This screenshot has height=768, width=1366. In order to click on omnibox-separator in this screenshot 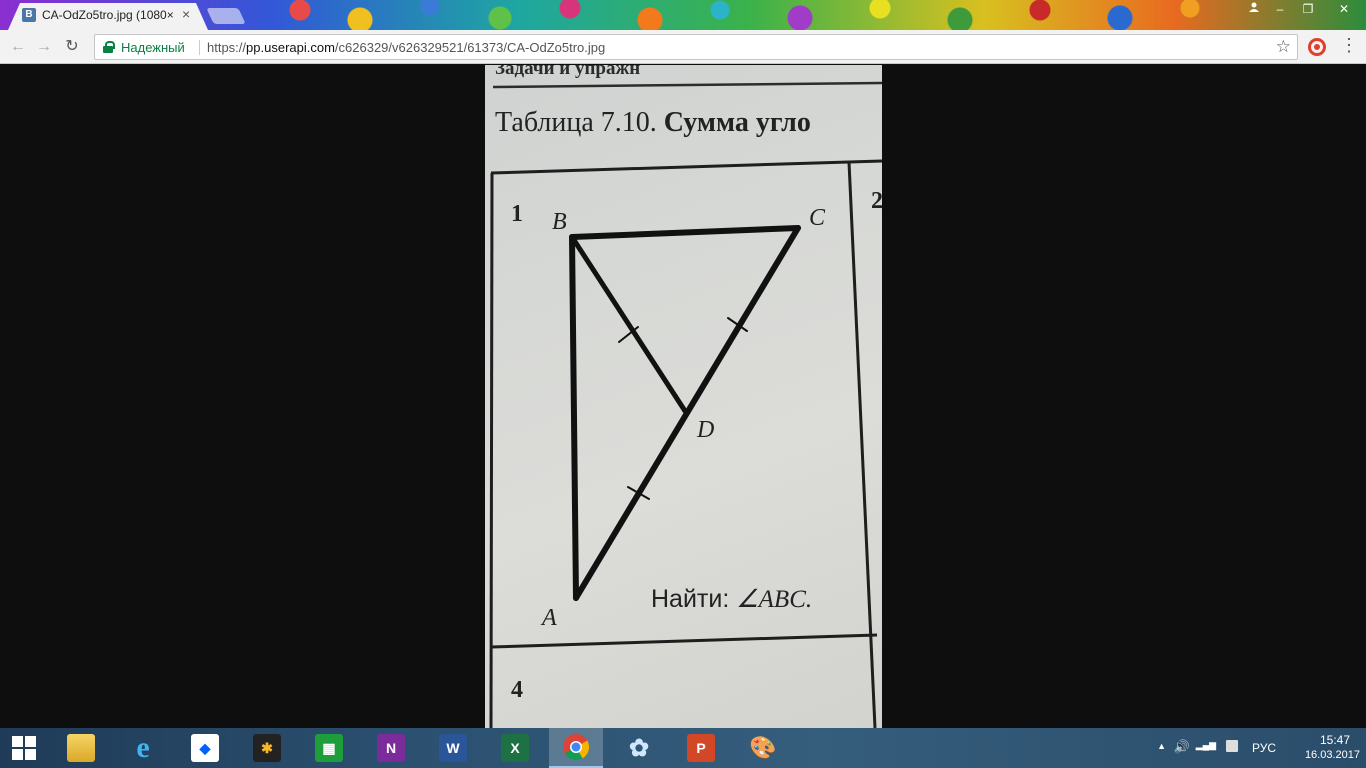, I will do `click(199, 47)`.